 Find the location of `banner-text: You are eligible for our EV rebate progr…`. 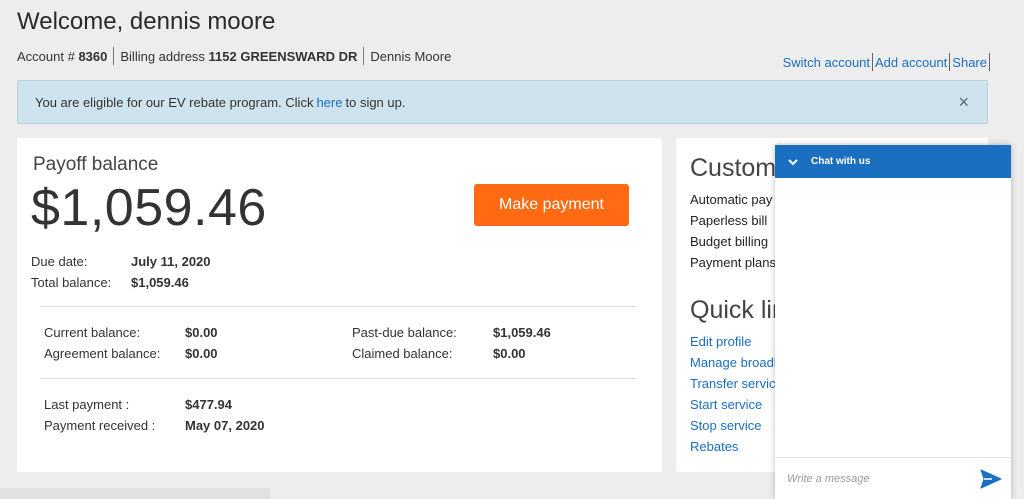

banner-text: You are eligible for our EV rebate progr… is located at coordinates (174, 102).